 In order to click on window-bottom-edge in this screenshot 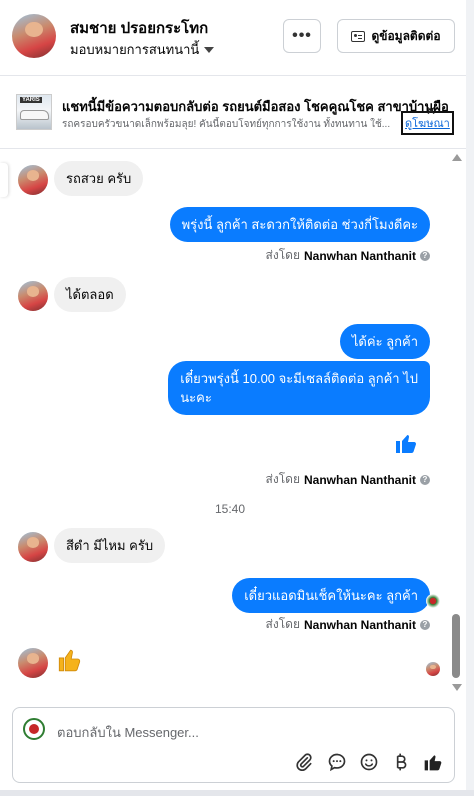, I will do `click(237, 793)`.